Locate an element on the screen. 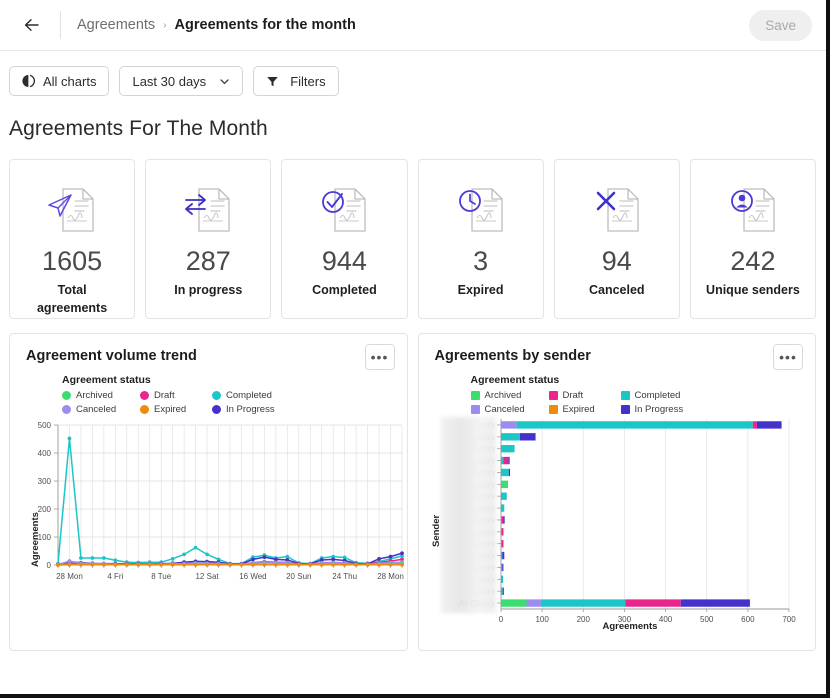 This screenshot has height=698, width=830. chevron-down-icon is located at coordinates (224, 81).